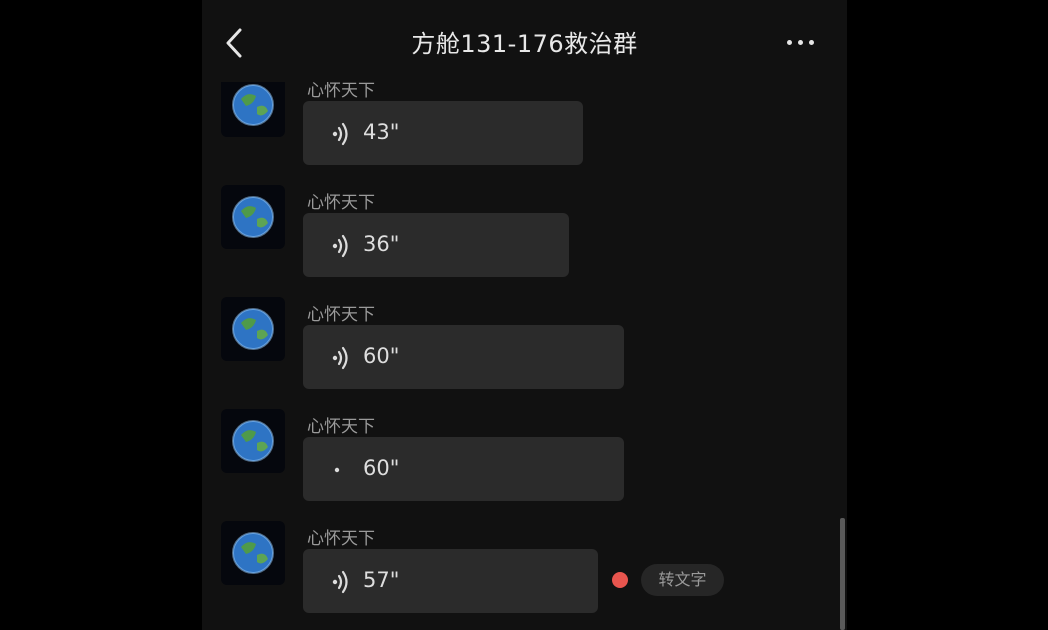  Describe the element at coordinates (620, 580) in the screenshot. I see `unread-dot` at that location.